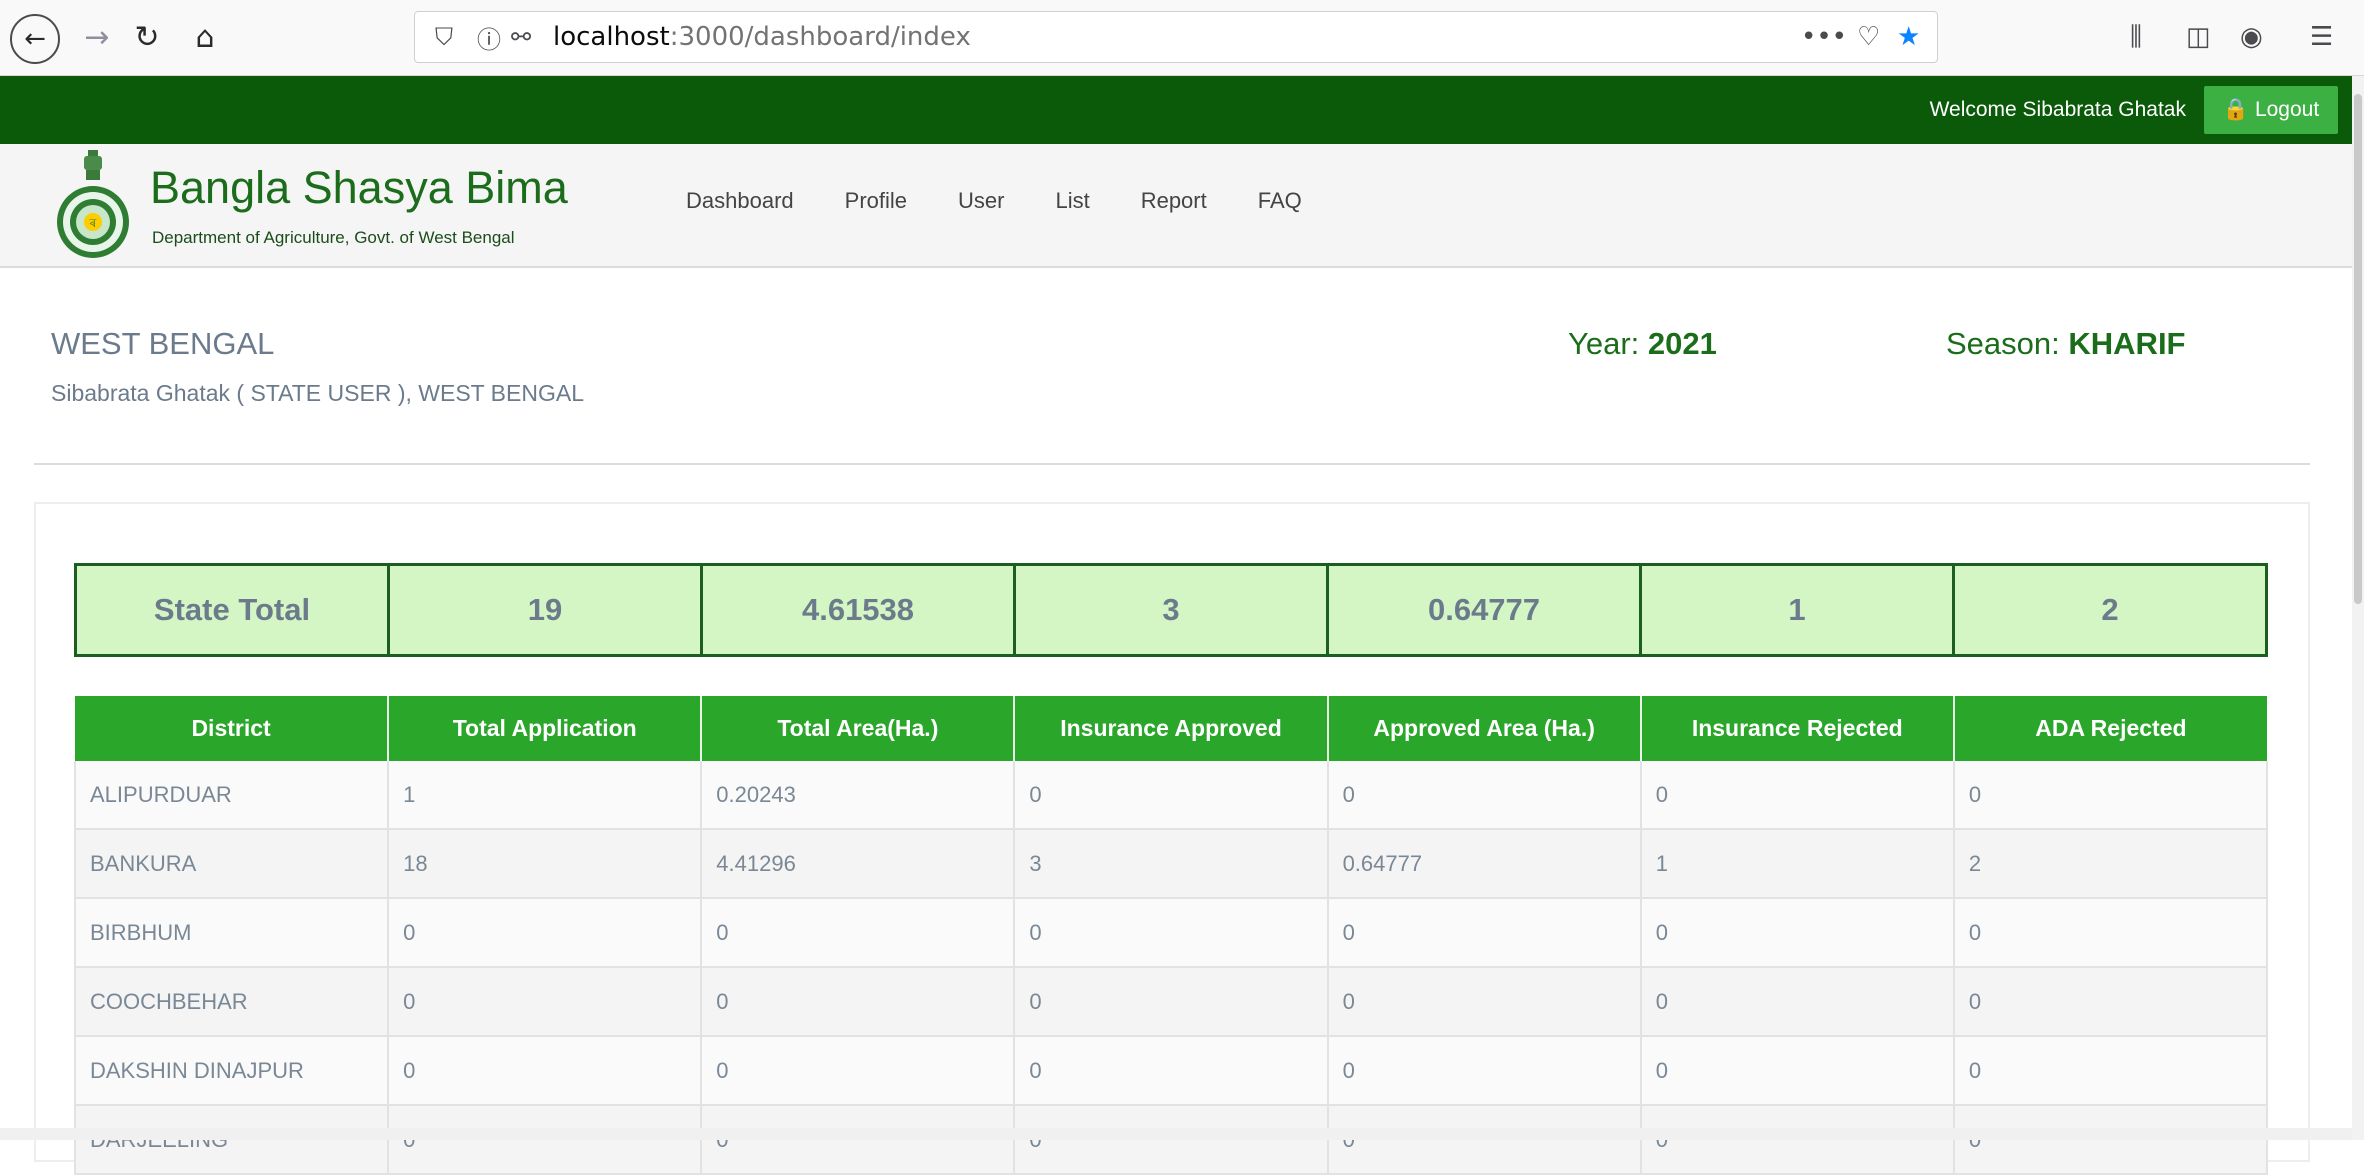 Image resolution: width=2364 pixels, height=1175 pixels. Describe the element at coordinates (231, 1002) in the screenshot. I see `table-cell: COOCHBEHAR` at that location.